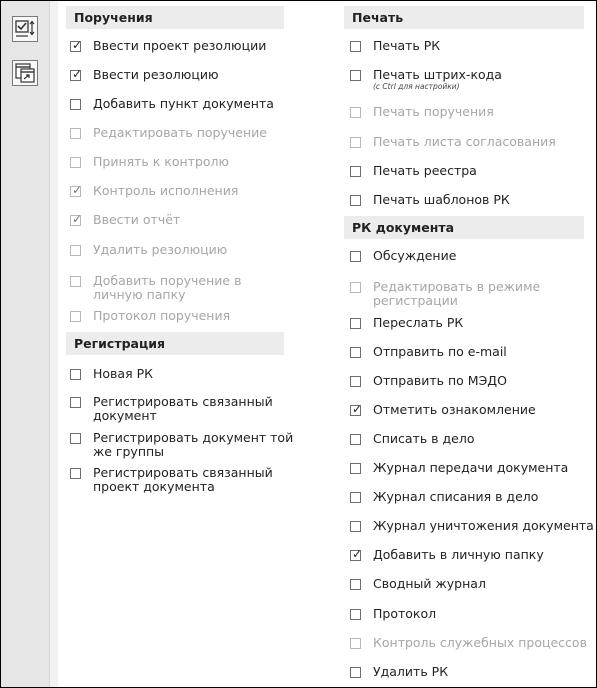  I want to click on checkbox-item: Печать реестра, so click(413, 171).